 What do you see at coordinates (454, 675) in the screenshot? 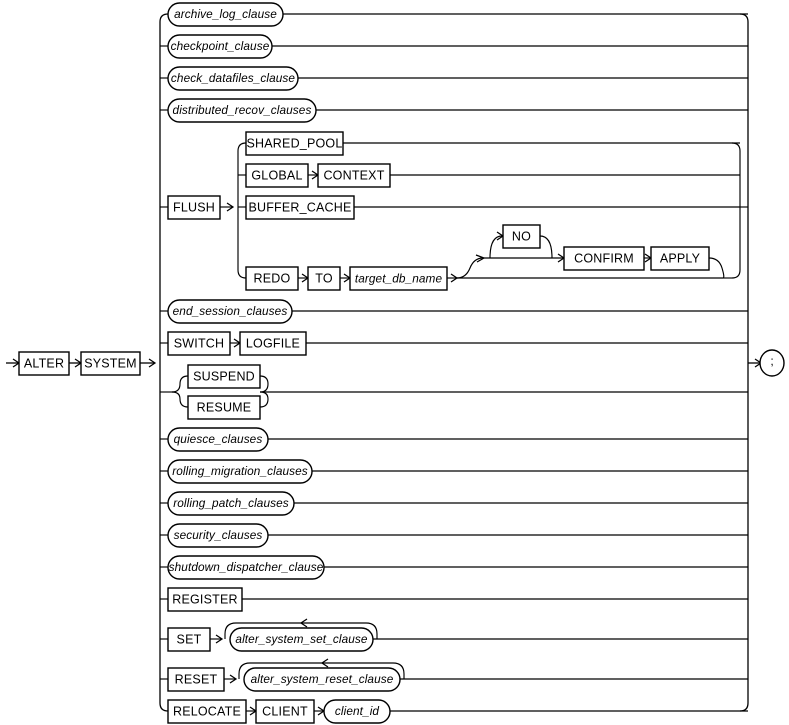
I see `branch-row-reset: RESET alter_system_reset_clause` at bounding box center [454, 675].